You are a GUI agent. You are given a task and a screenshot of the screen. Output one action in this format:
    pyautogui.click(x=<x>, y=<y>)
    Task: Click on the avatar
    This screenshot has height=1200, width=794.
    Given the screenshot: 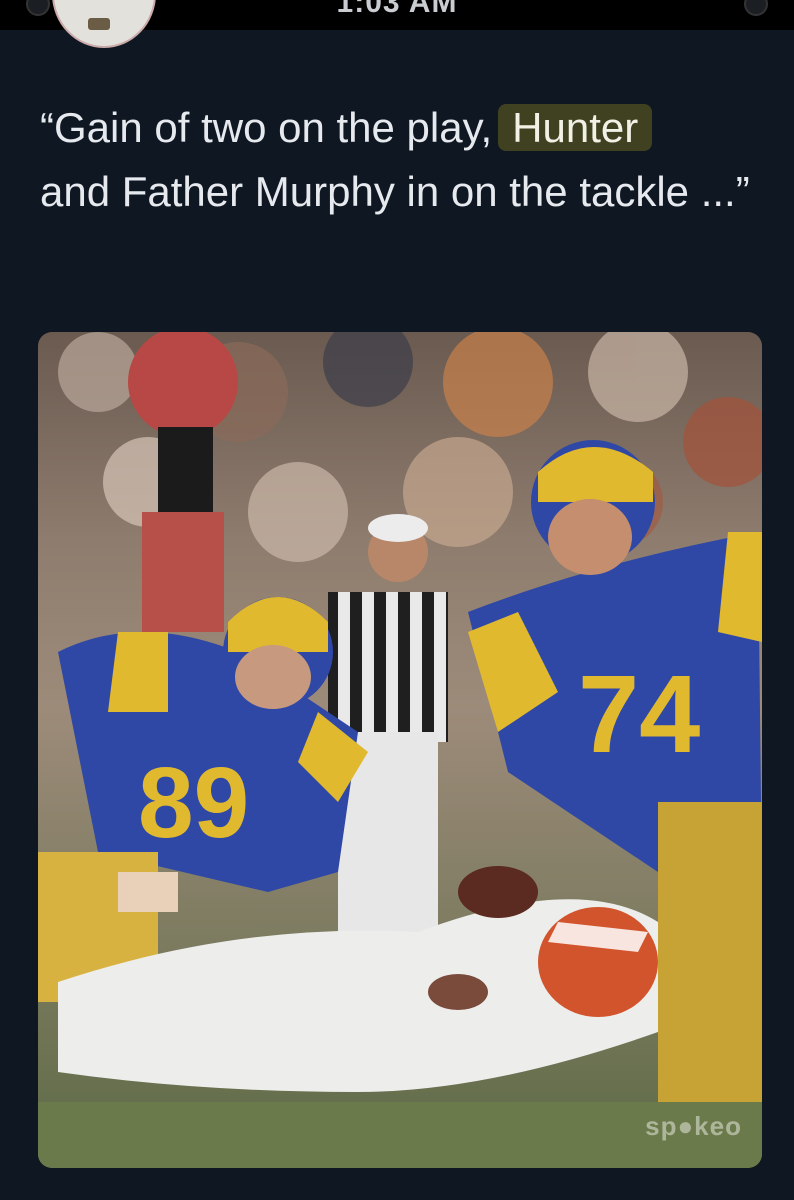 What is the action you would take?
    pyautogui.click(x=104, y=24)
    